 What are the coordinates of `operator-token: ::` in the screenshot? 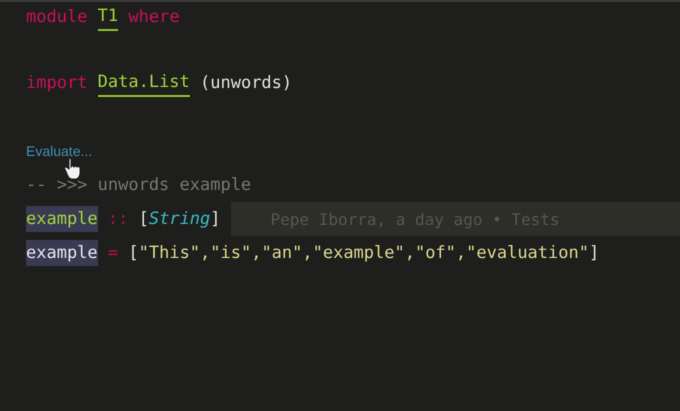 It's located at (118, 219).